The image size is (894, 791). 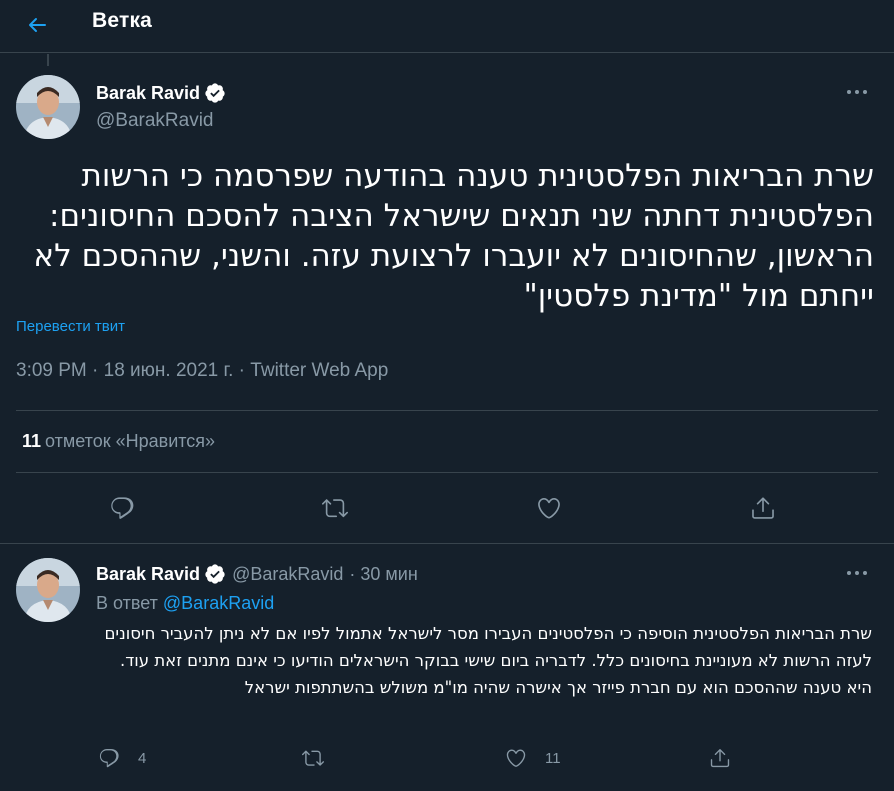 I want to click on retweet-button, so click(x=335, y=508).